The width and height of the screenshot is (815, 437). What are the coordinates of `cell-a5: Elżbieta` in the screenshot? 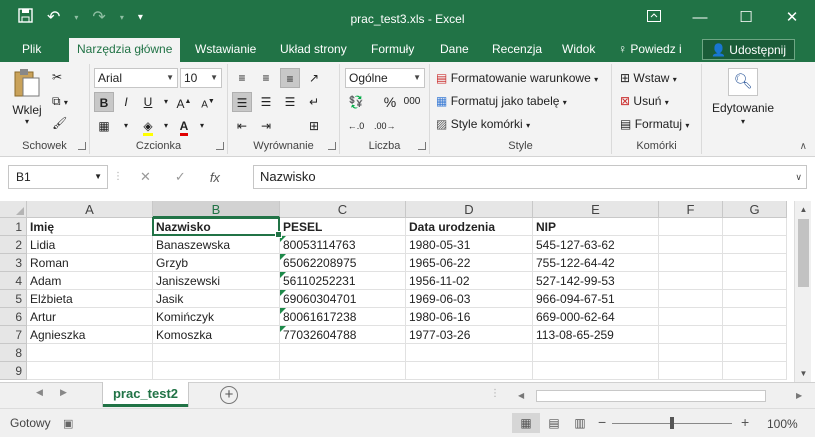 It's located at (90, 299).